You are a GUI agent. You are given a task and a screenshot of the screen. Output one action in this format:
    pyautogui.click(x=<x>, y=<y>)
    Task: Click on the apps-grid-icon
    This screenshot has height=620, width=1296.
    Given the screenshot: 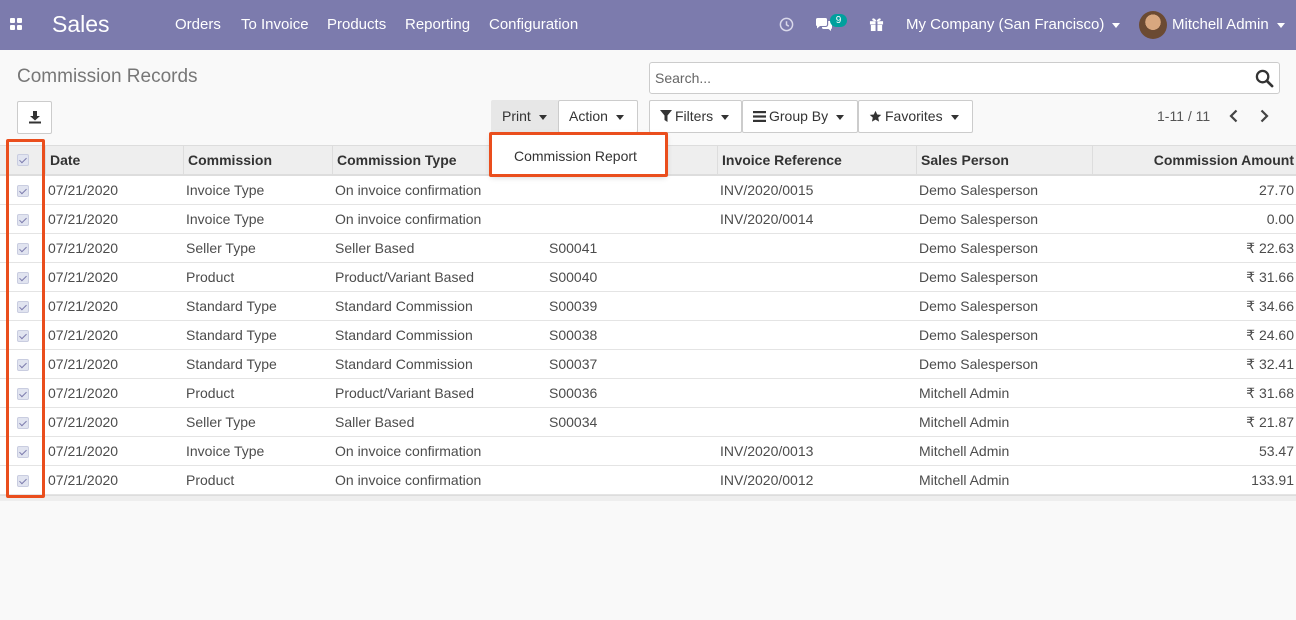 What is the action you would take?
    pyautogui.click(x=17, y=25)
    